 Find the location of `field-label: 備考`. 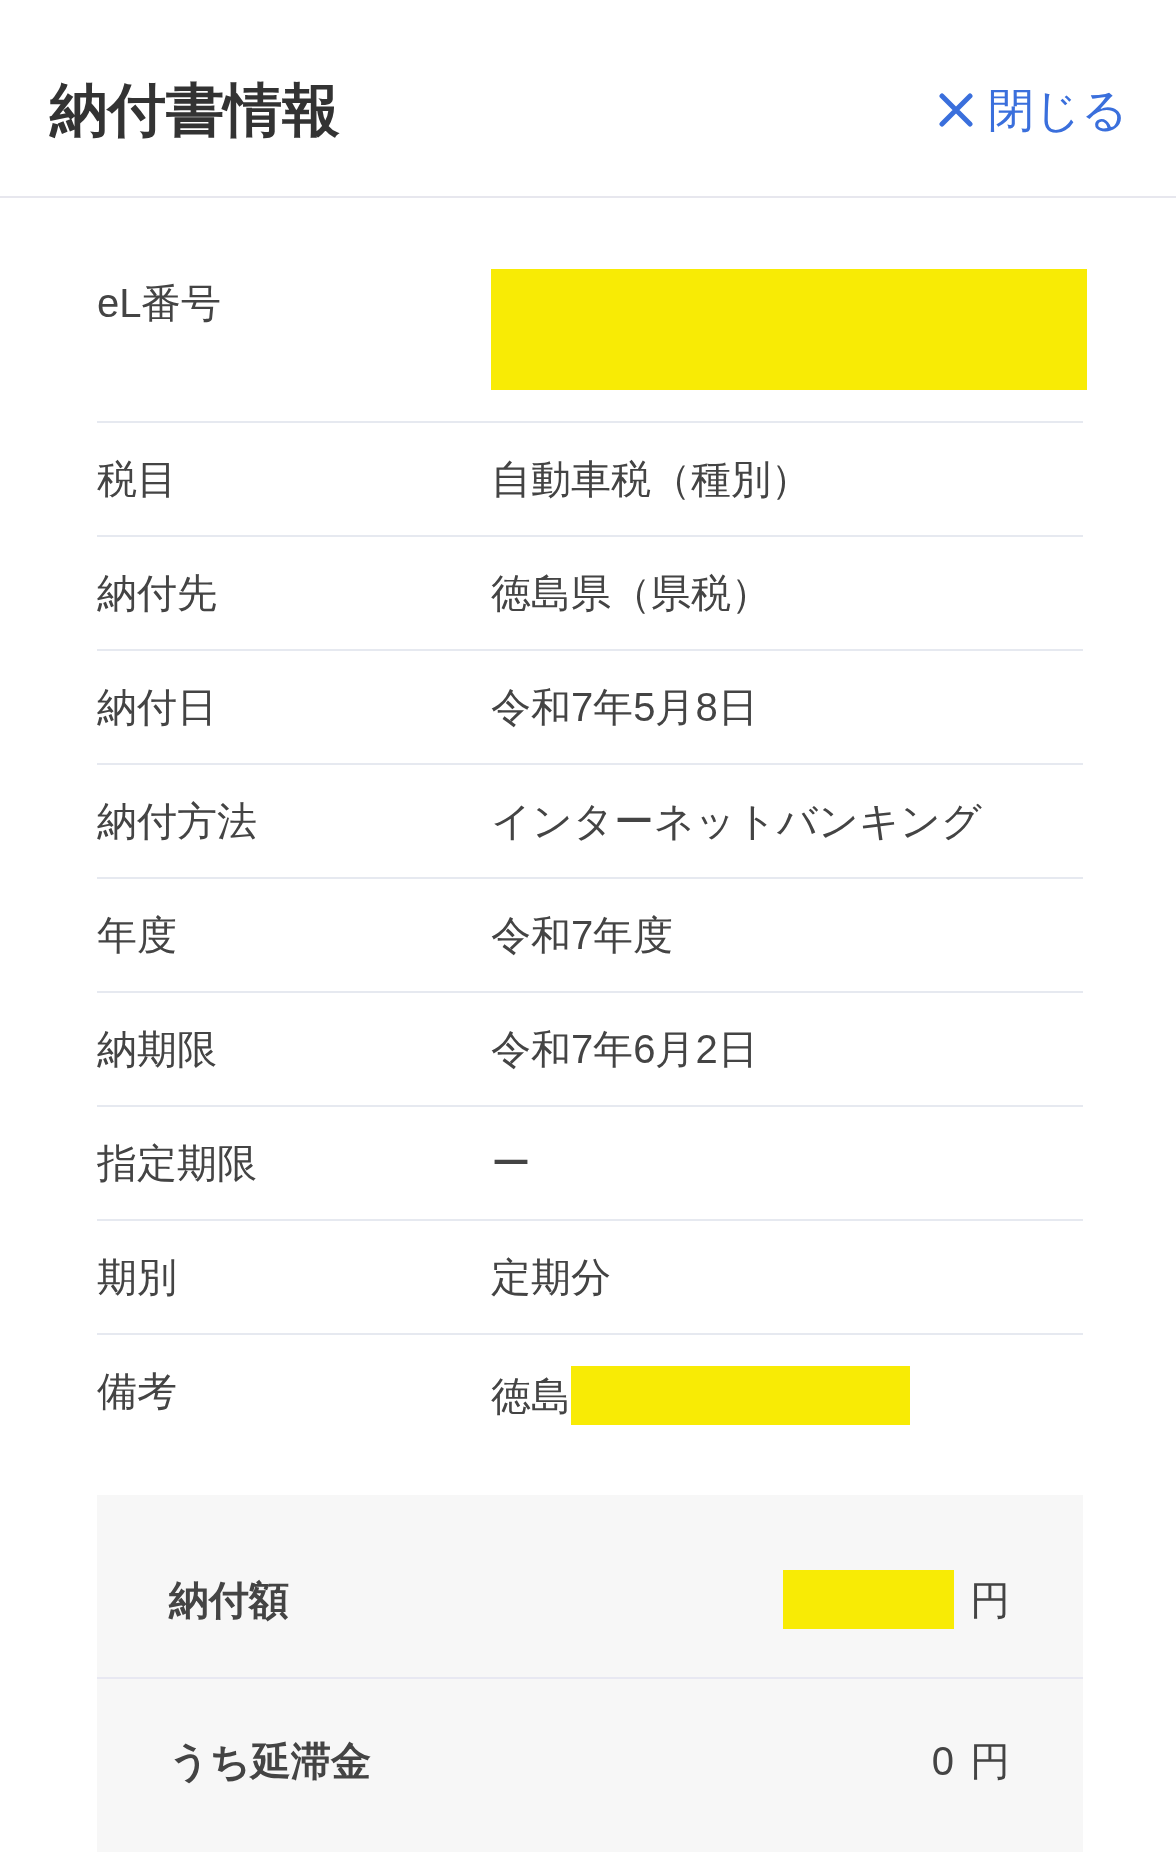

field-label: 備考 is located at coordinates (137, 1391).